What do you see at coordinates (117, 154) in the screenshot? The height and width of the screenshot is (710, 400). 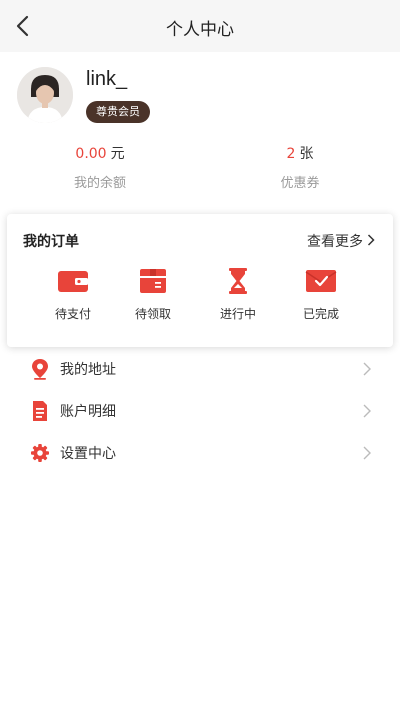 I see `balance-unit: 元` at bounding box center [117, 154].